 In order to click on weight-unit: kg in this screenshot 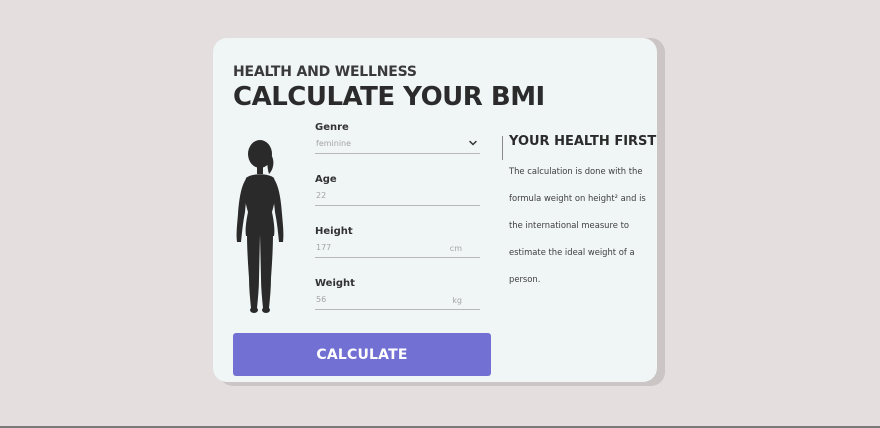, I will do `click(457, 300)`.